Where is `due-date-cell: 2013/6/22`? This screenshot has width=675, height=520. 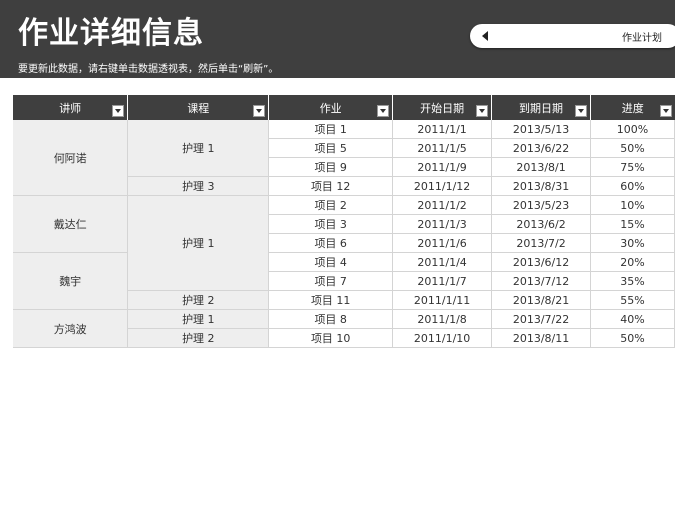 due-date-cell: 2013/6/22 is located at coordinates (541, 148).